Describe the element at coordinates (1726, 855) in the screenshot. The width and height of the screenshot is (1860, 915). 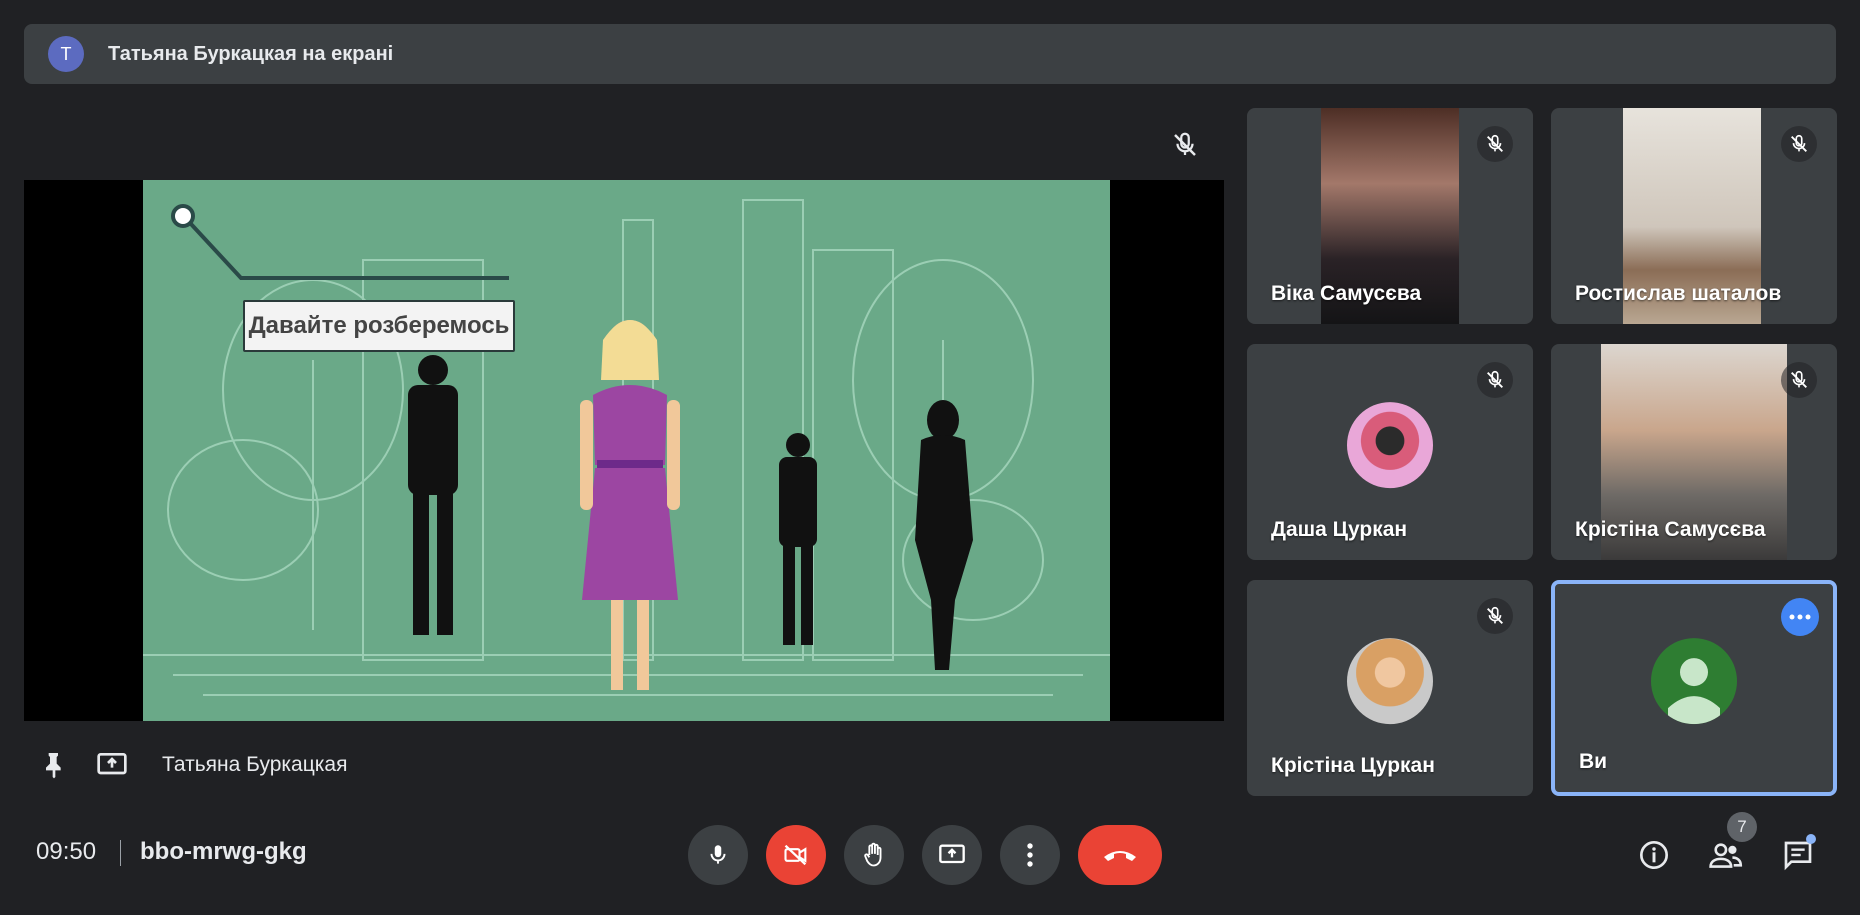
I see `people-icon` at that location.